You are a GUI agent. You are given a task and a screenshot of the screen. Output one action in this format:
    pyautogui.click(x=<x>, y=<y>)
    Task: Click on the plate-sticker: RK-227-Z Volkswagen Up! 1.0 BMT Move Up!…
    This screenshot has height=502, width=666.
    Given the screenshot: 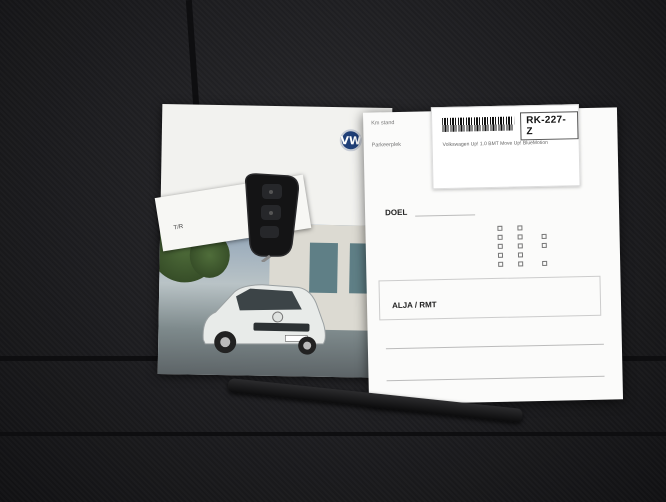 What is the action you would take?
    pyautogui.click(x=505, y=147)
    